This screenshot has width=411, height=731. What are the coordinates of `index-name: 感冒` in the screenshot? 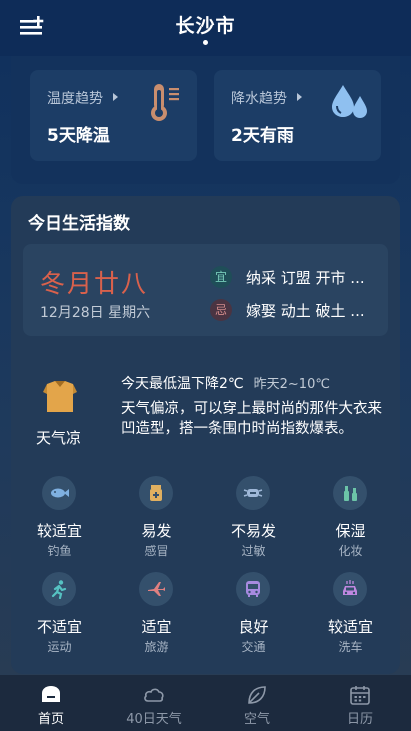 It's located at (156, 551).